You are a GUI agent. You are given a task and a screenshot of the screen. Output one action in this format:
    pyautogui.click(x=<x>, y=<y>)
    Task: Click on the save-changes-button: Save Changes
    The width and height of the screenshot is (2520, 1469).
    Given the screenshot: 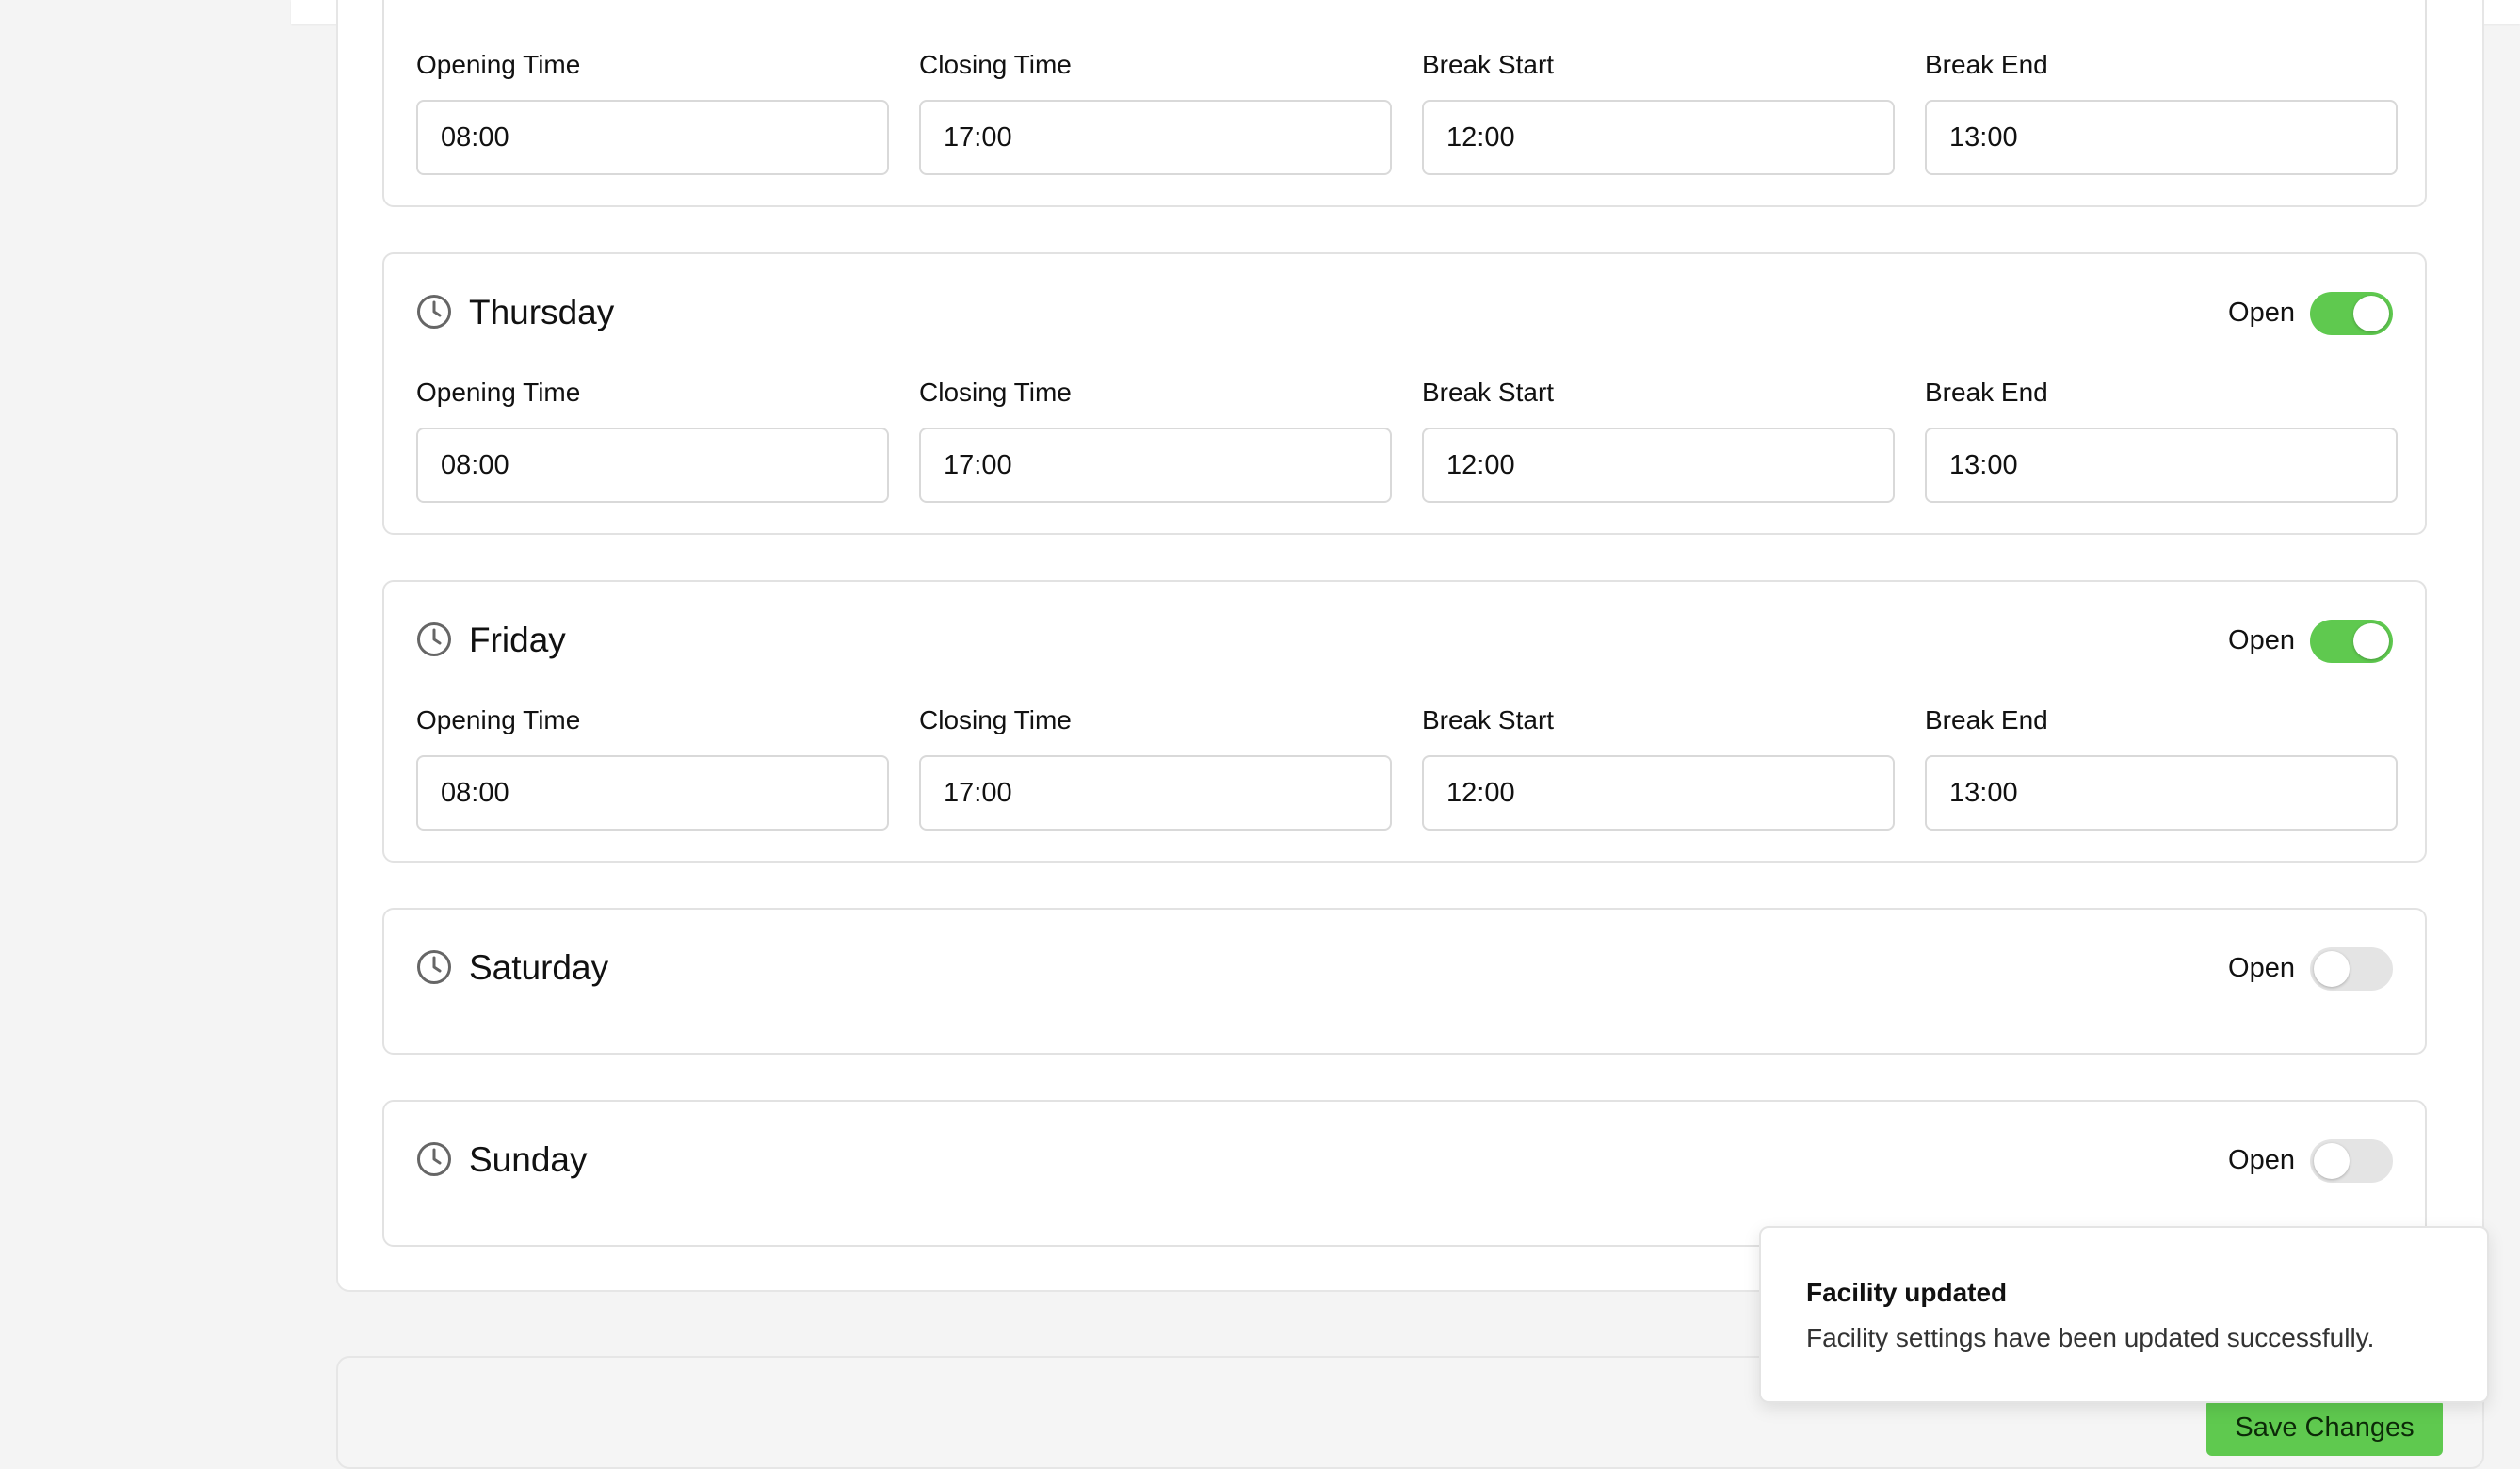 What is the action you would take?
    pyautogui.click(x=2325, y=1428)
    